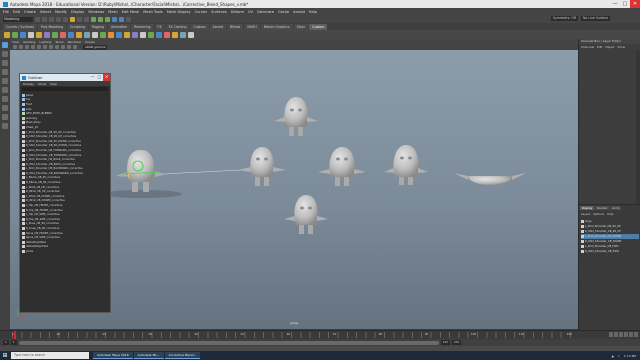  Describe the element at coordinates (616, 334) in the screenshot. I see `step-back-icon` at that location.